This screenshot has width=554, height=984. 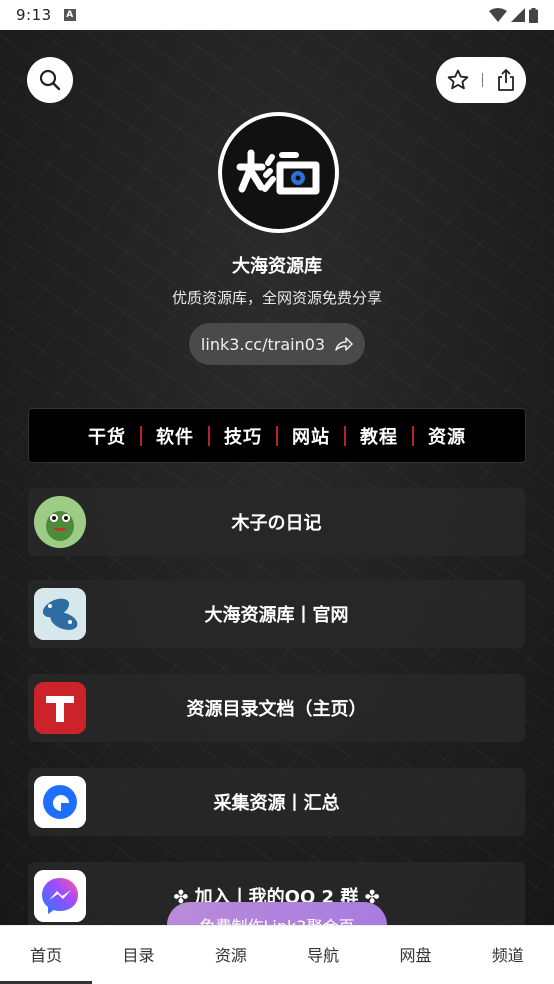 I want to click on banner-word: 技巧, so click(x=243, y=437).